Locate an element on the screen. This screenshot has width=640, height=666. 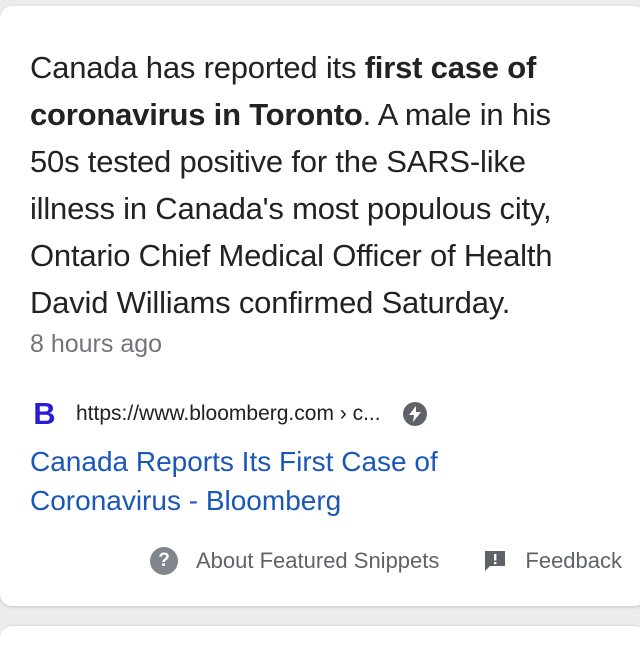
snippet-line-4: illness in Canada's most populous city, is located at coordinates (291, 208).